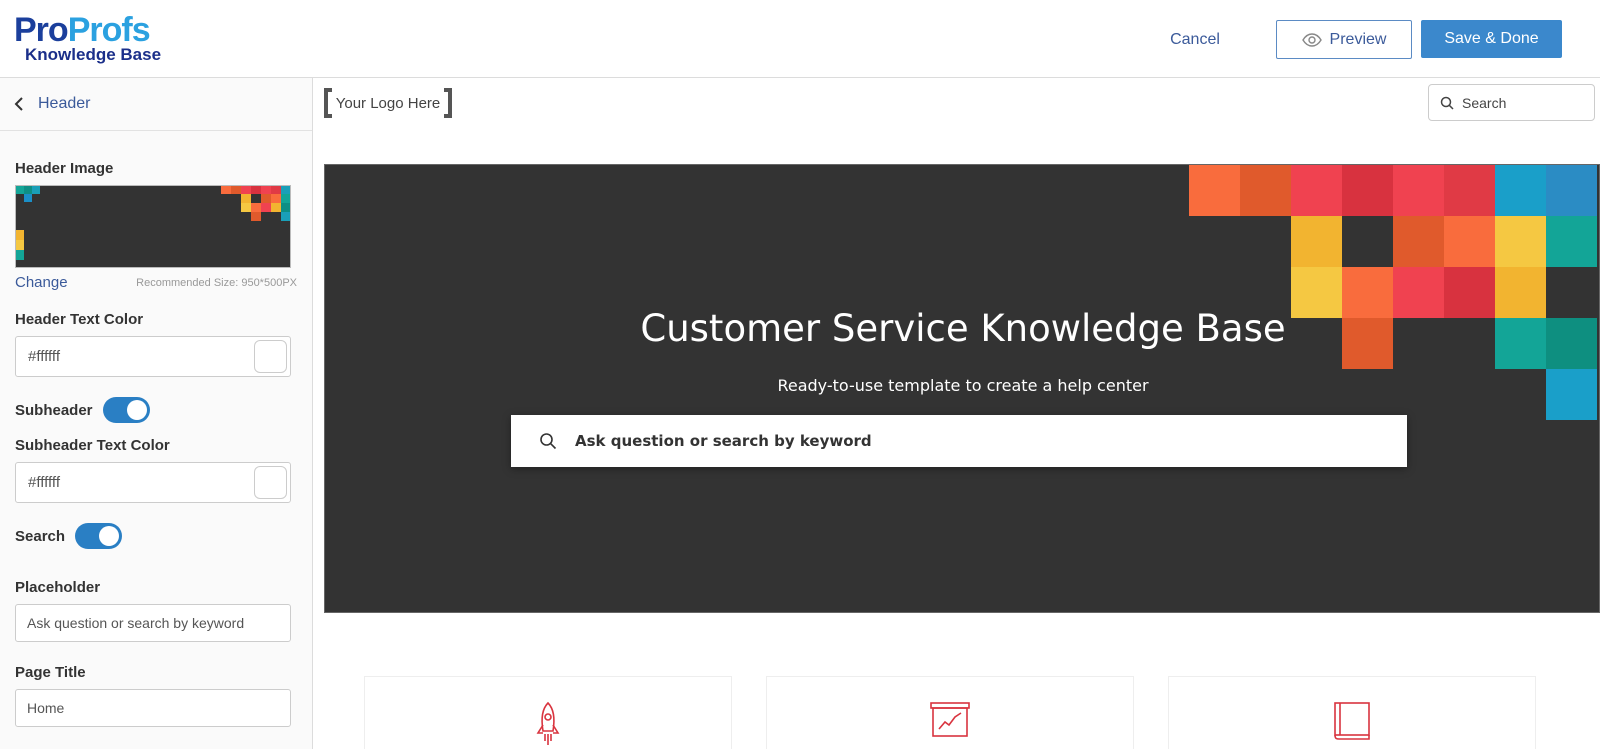 This screenshot has height=749, width=1600. I want to click on subheader-text-color-field: #ffffff, so click(153, 482).